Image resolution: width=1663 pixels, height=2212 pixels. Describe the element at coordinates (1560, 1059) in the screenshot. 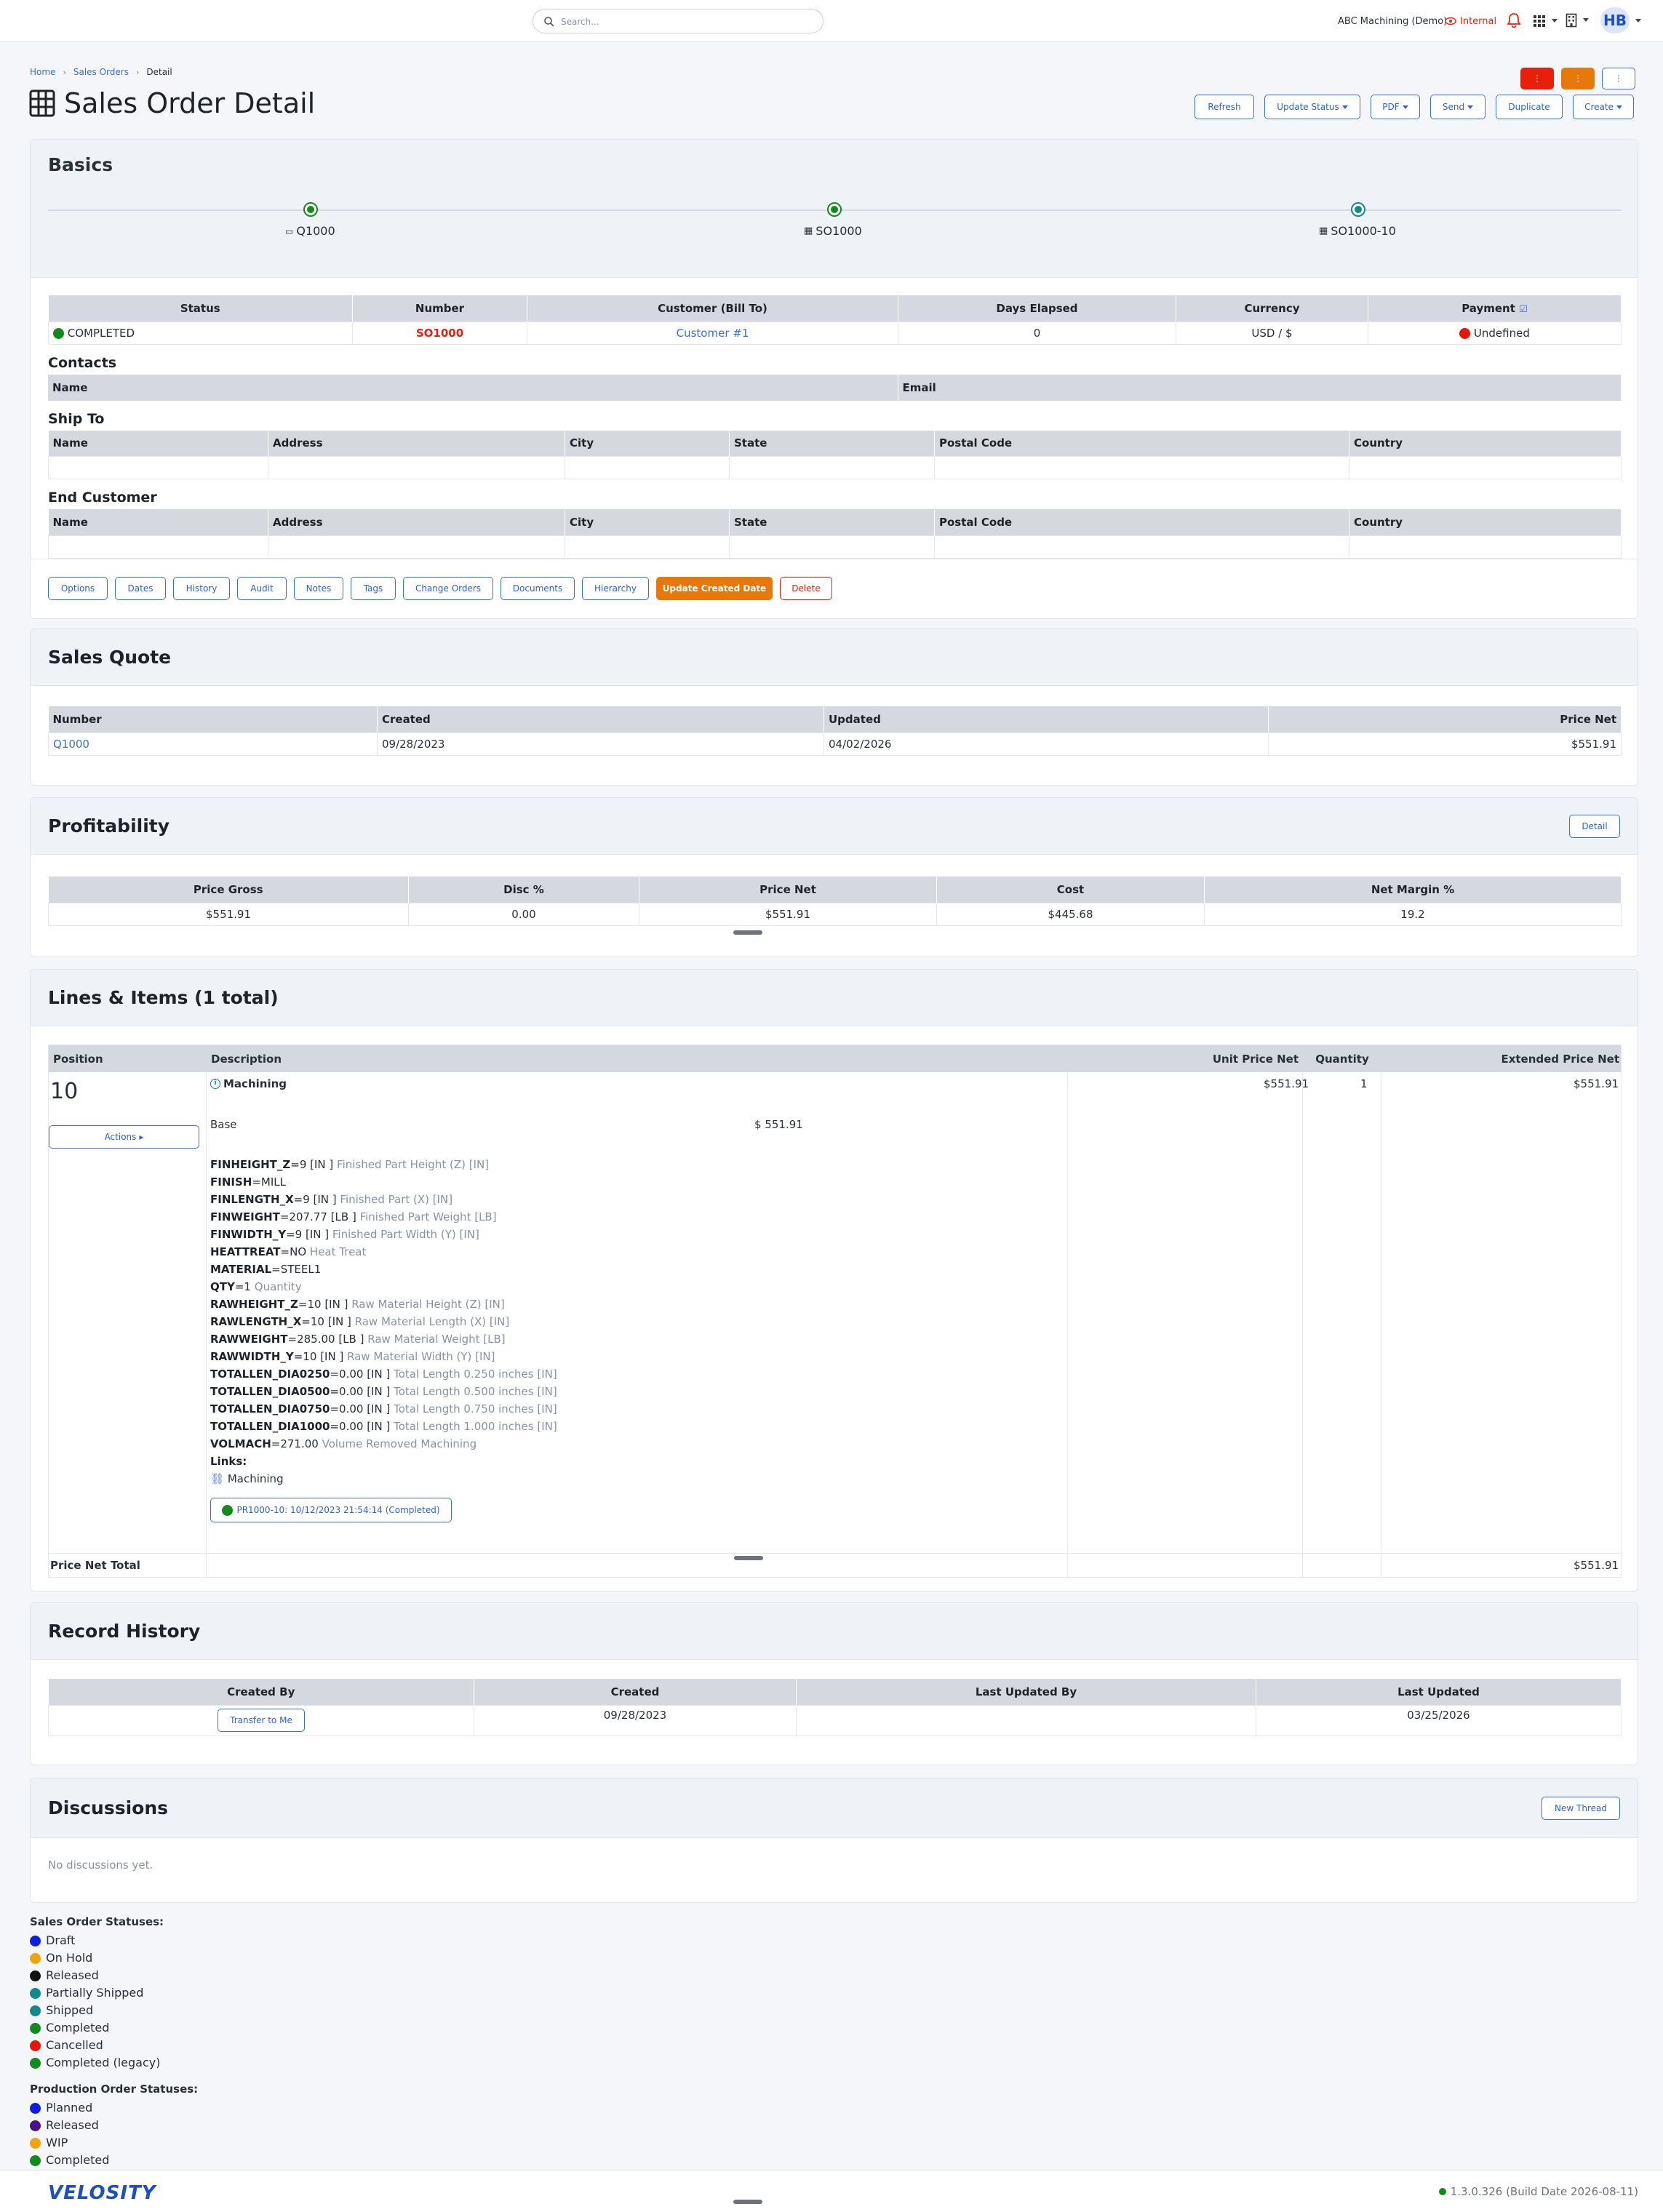

I see `col-extended-price: Extended Price Net` at that location.